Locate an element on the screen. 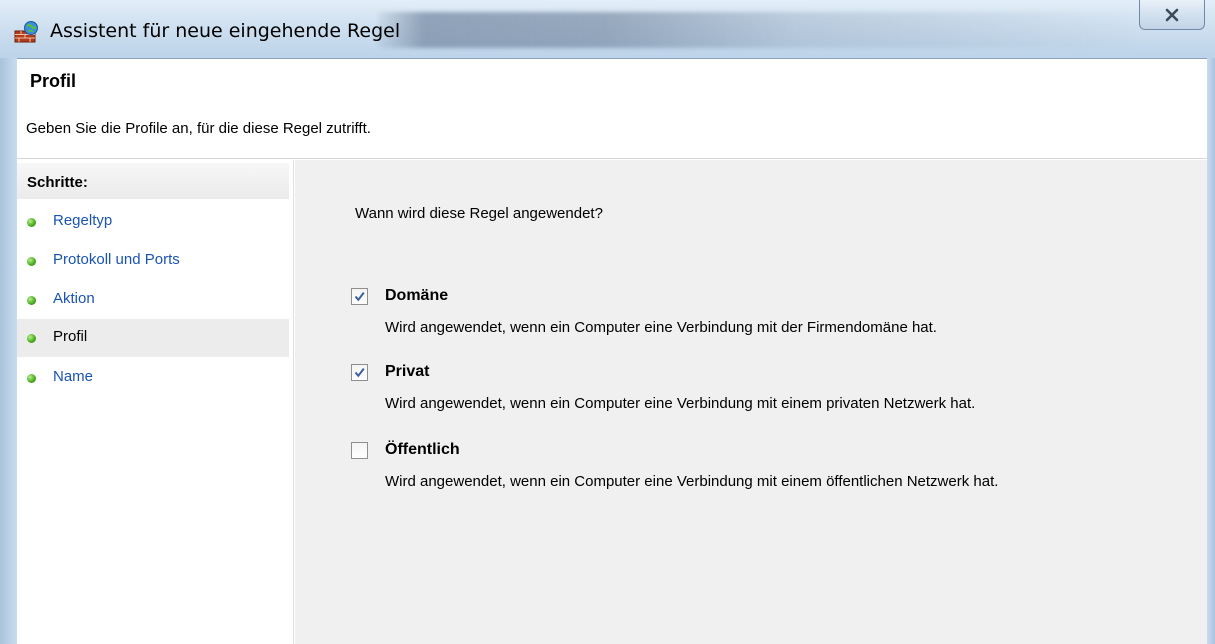 The height and width of the screenshot is (644, 1215). step-label: Profil is located at coordinates (70, 336).